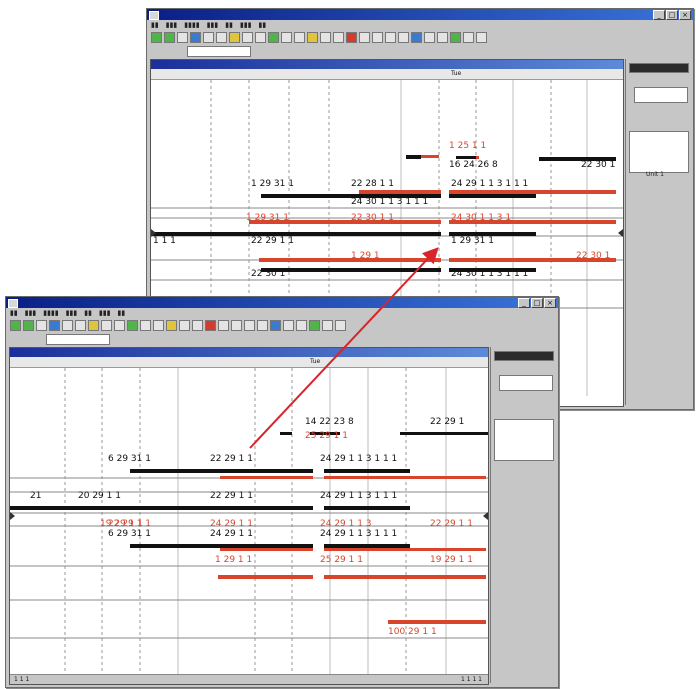 This screenshot has width=696, height=689. I want to click on schedule-label: 22 28 1 1, so click(372, 184).